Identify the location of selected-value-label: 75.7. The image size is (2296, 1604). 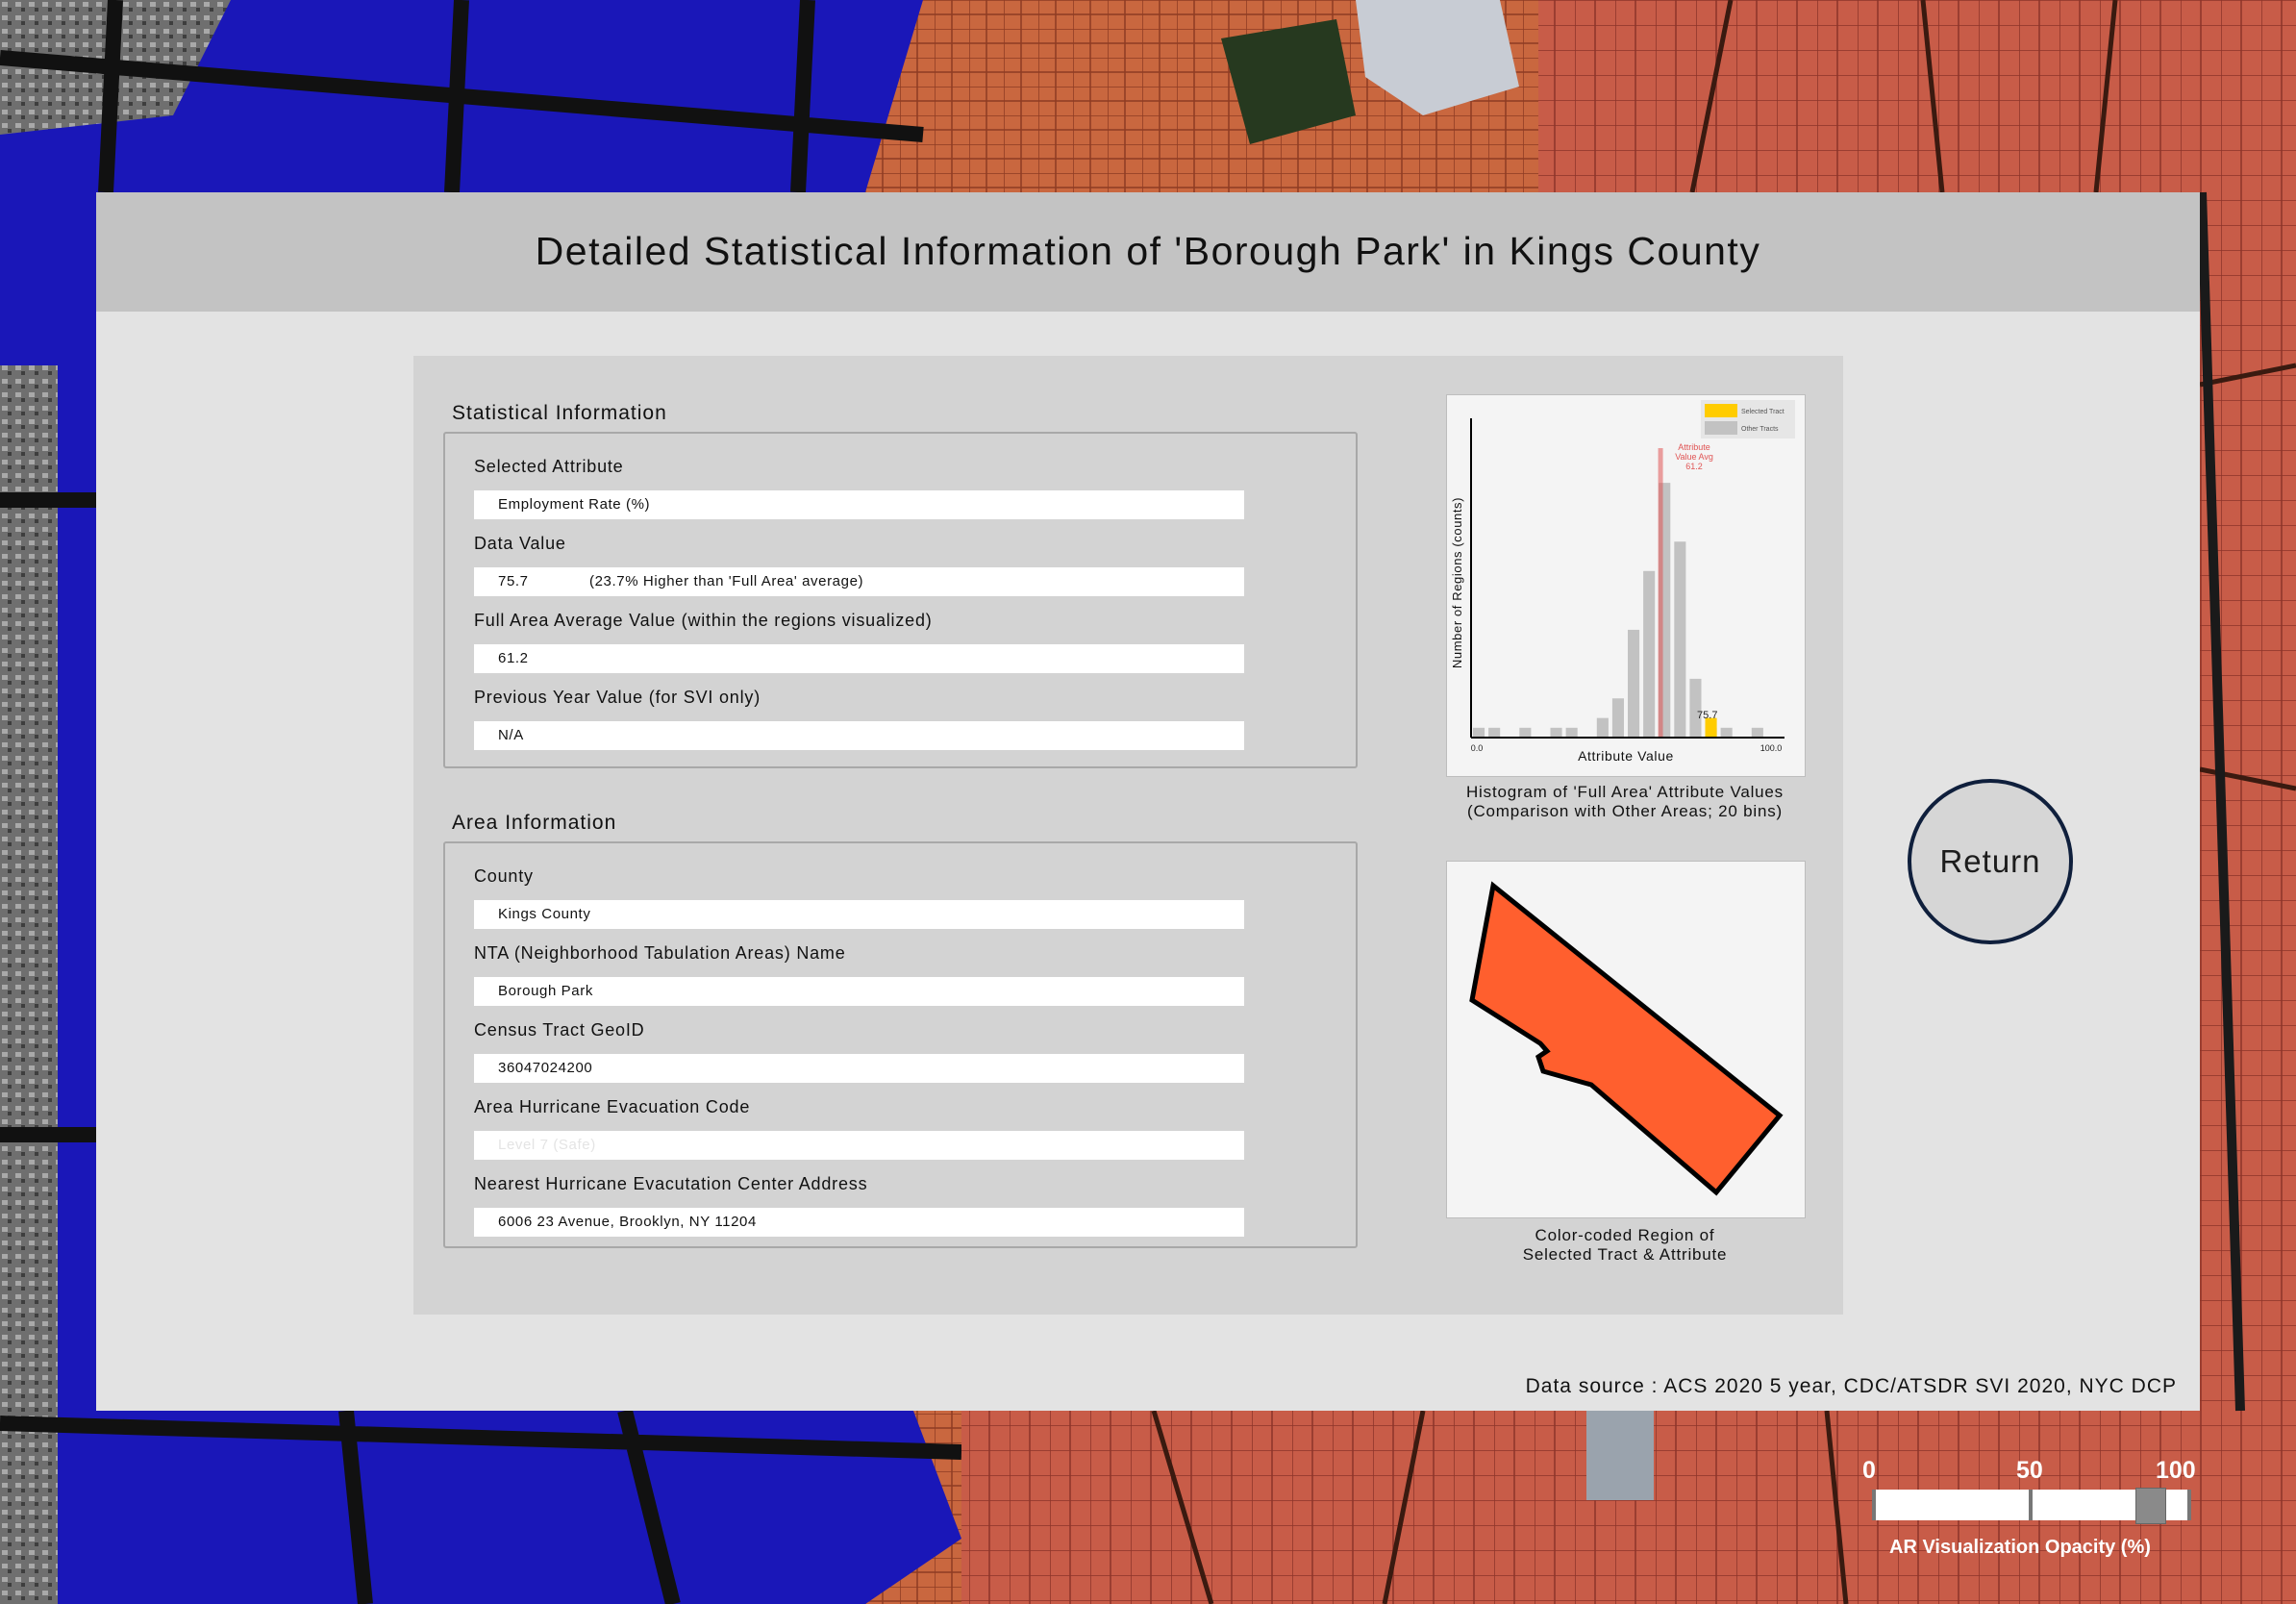
(1707, 715).